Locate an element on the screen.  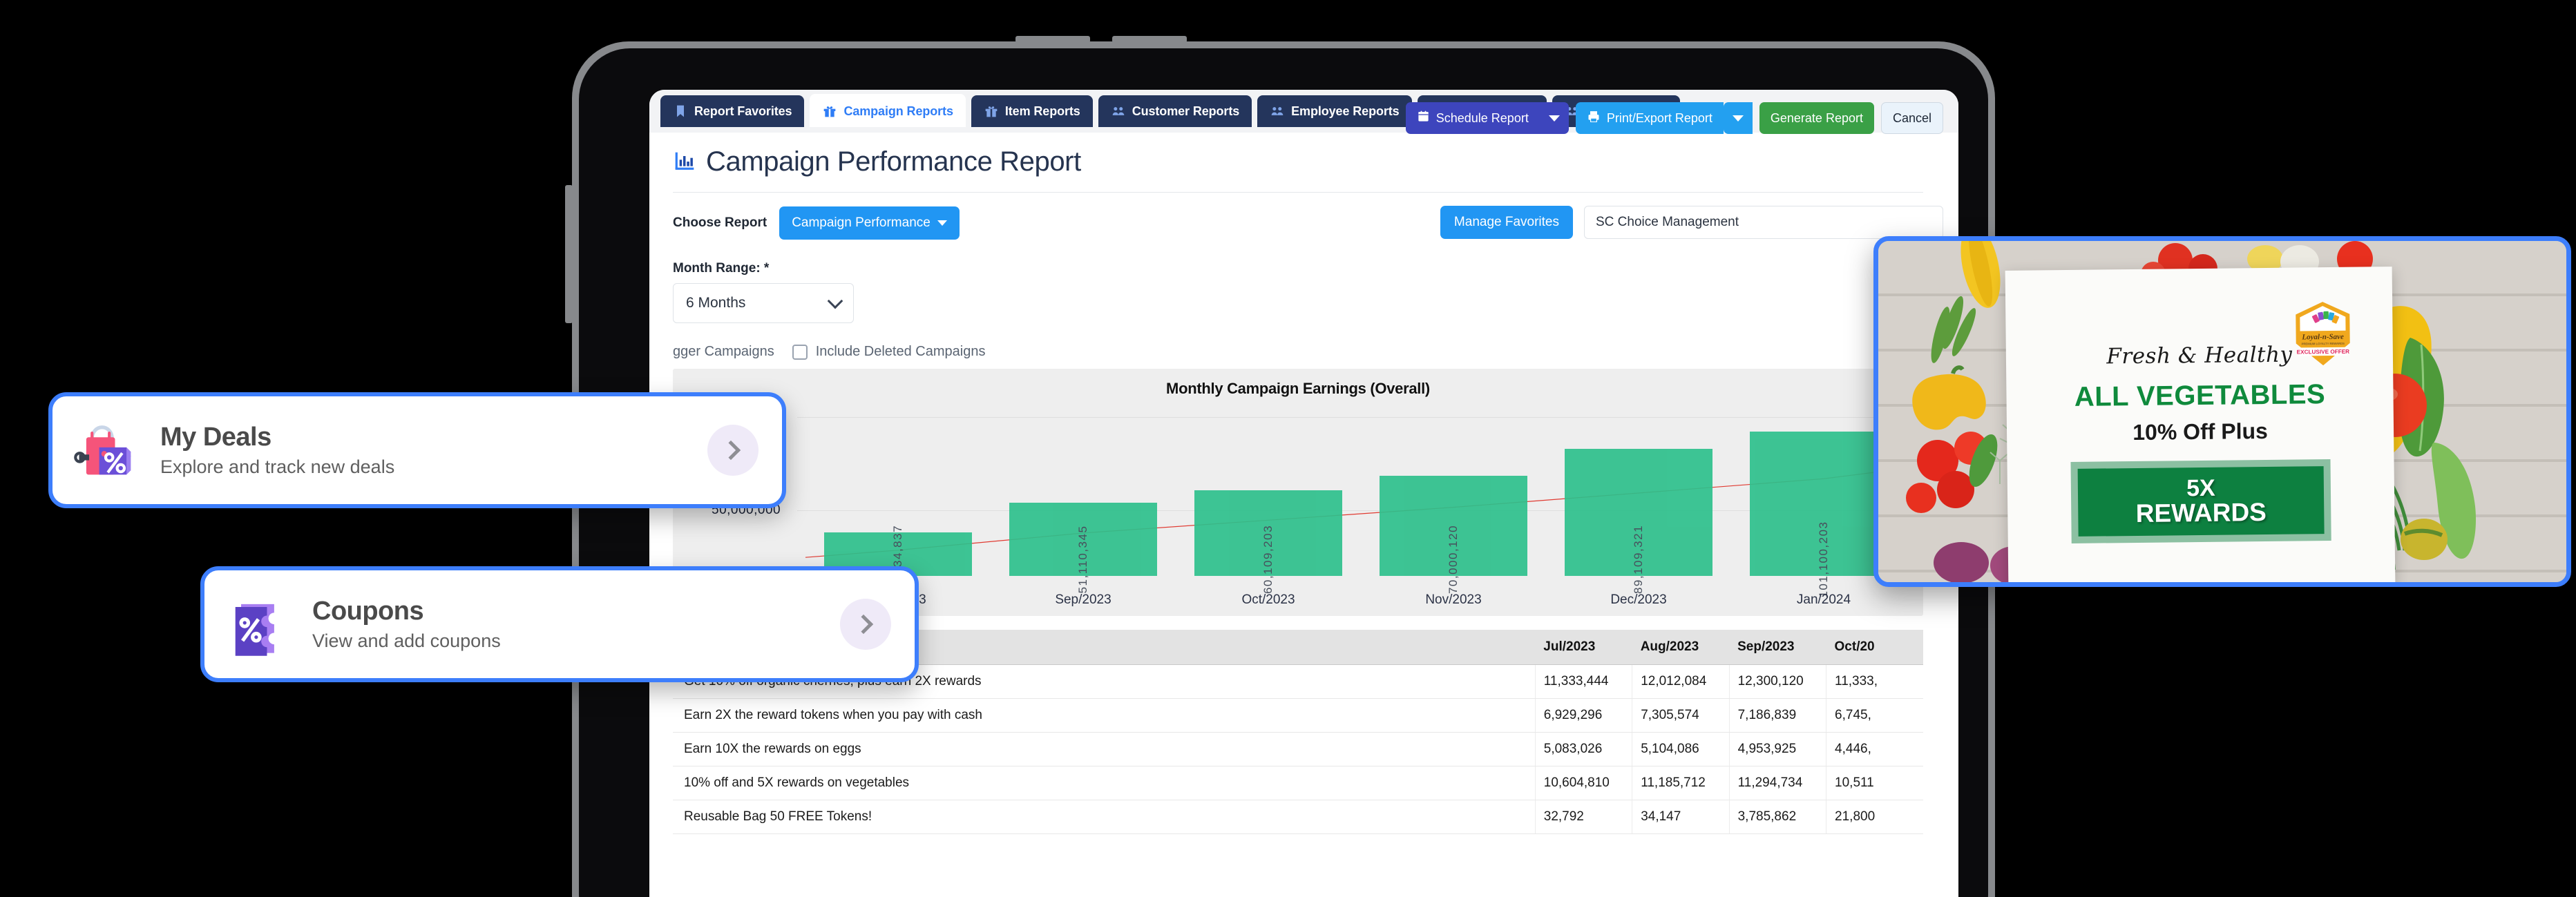
print-export-report-button: Print/Export Report is located at coordinates (1649, 118).